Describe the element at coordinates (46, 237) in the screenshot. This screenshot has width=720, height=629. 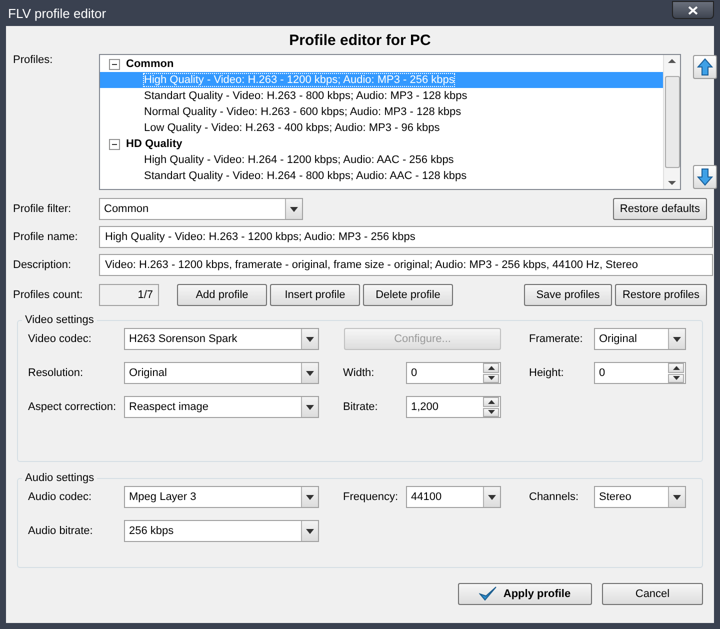
I see `field-label: Profile name:` at that location.